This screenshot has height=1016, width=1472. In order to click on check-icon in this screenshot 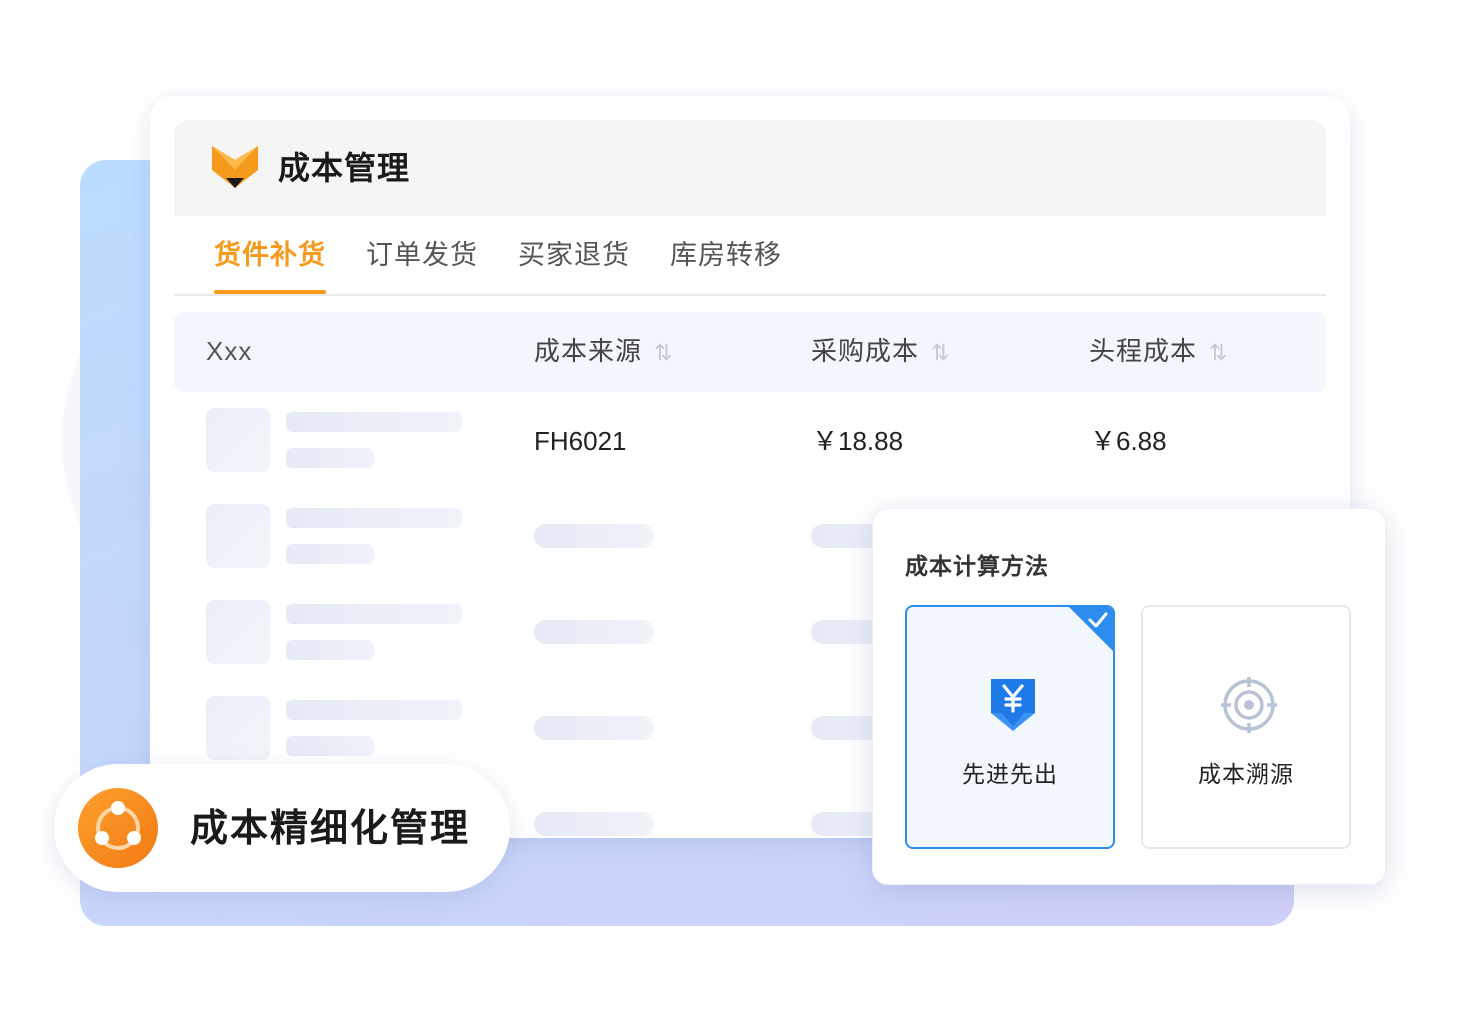, I will do `click(1098, 620)`.